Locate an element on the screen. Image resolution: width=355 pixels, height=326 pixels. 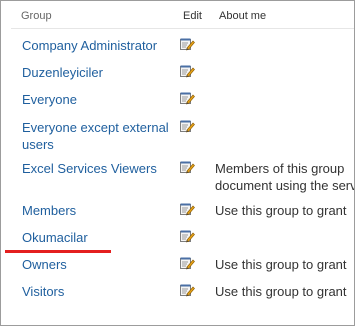
column-header-edit: Edit is located at coordinates (192, 16).